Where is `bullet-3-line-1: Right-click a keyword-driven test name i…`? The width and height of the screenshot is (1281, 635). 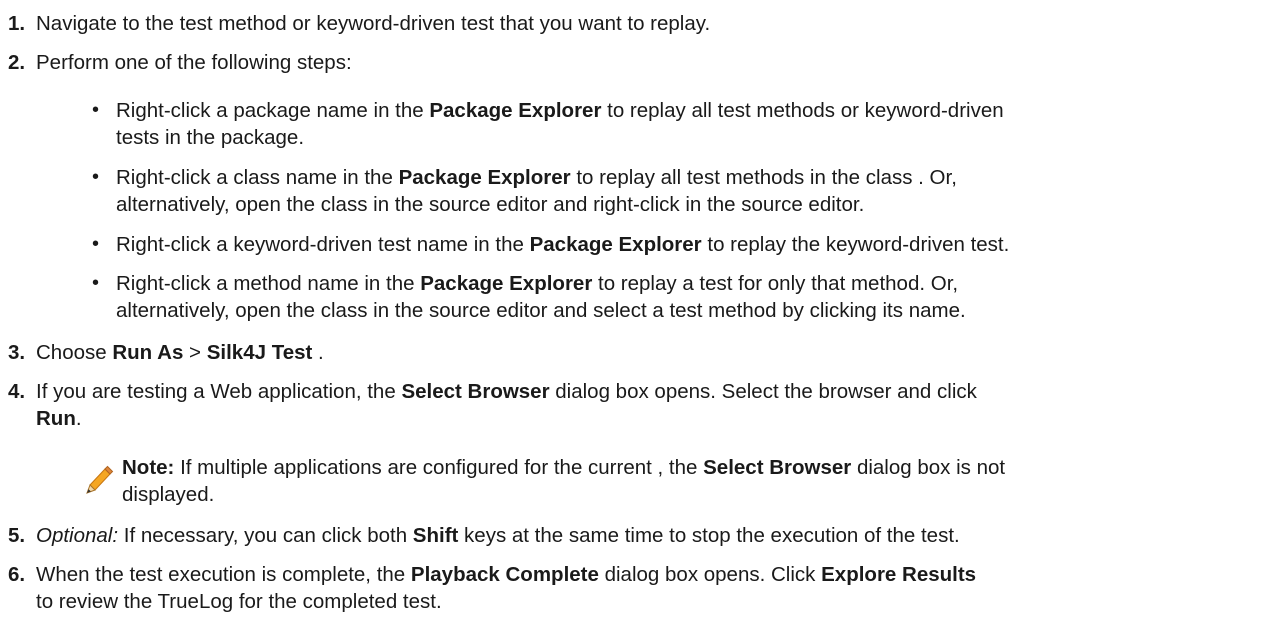 bullet-3-line-1: Right-click a keyword-driven test name i… is located at coordinates (563, 244).